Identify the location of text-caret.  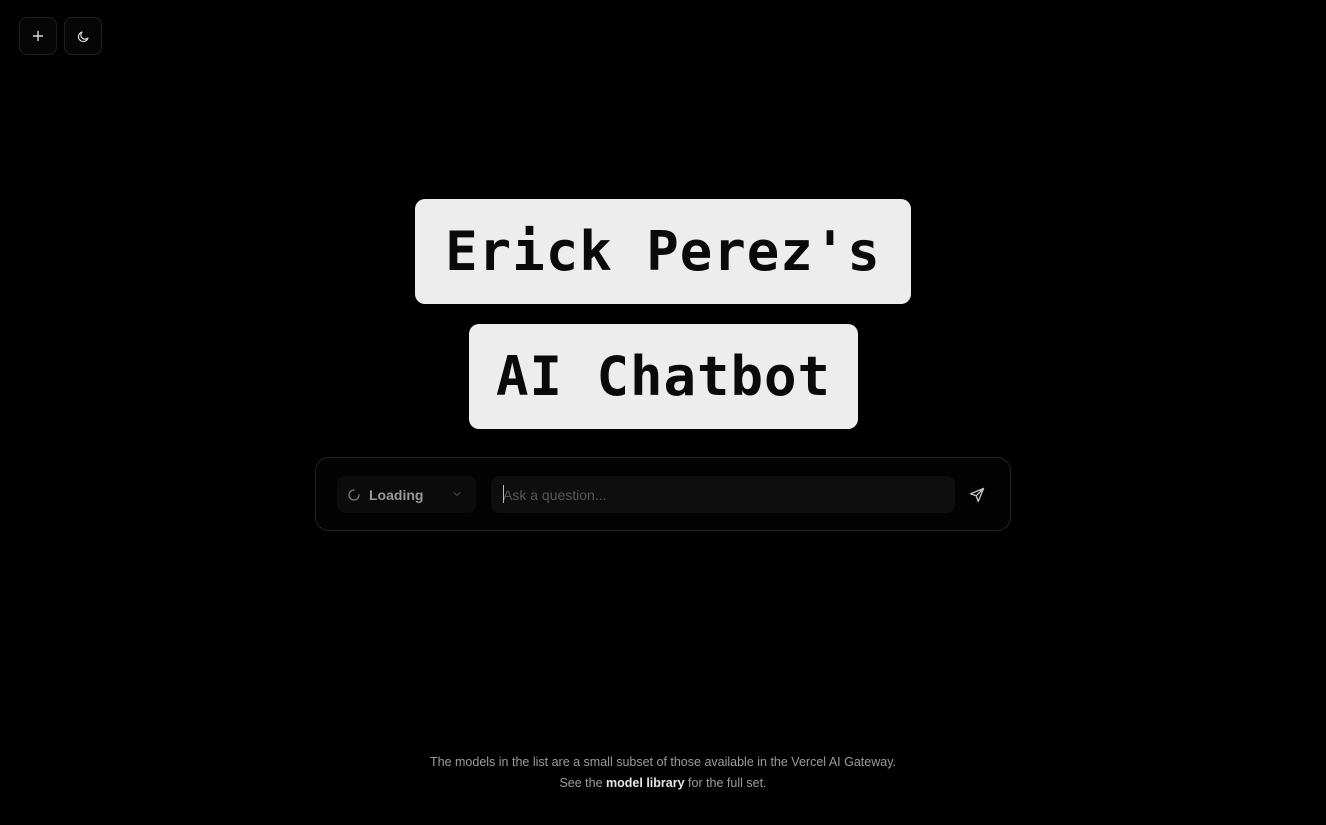
(503, 494).